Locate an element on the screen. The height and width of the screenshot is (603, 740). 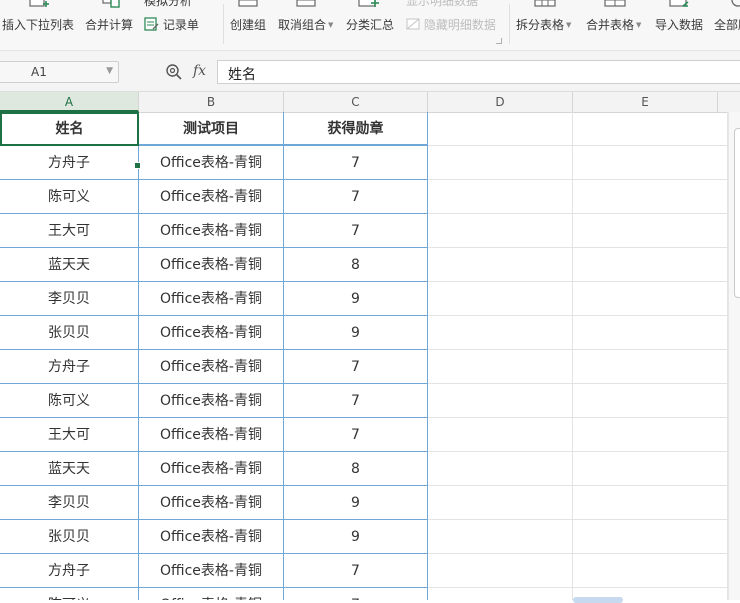
zoom-icon is located at coordinates (174, 72).